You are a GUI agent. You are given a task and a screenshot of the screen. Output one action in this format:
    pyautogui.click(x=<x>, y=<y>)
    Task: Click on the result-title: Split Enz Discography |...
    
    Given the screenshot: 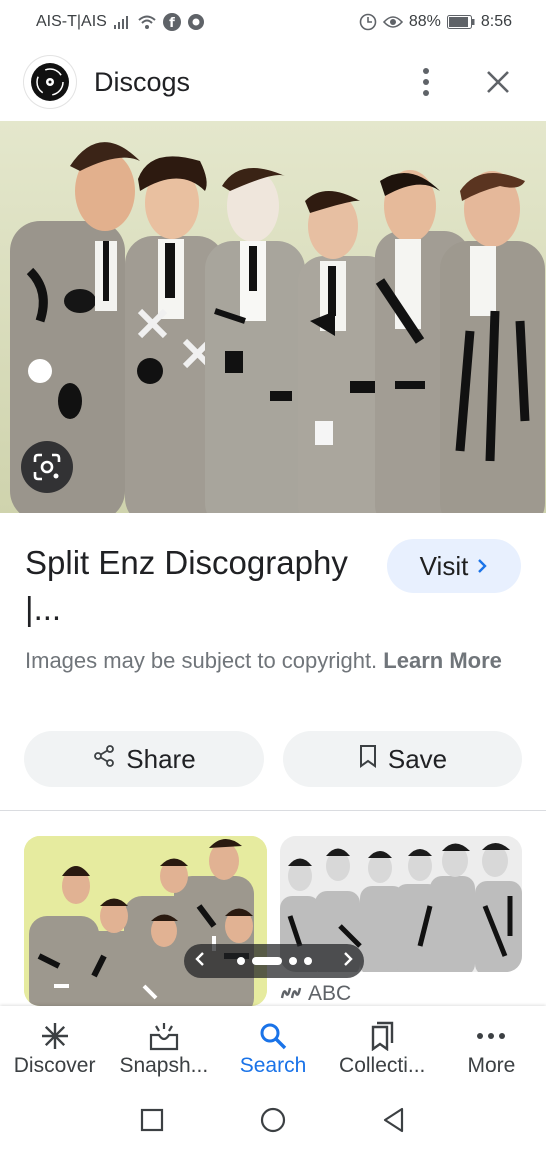 What is the action you would take?
    pyautogui.click(x=195, y=586)
    